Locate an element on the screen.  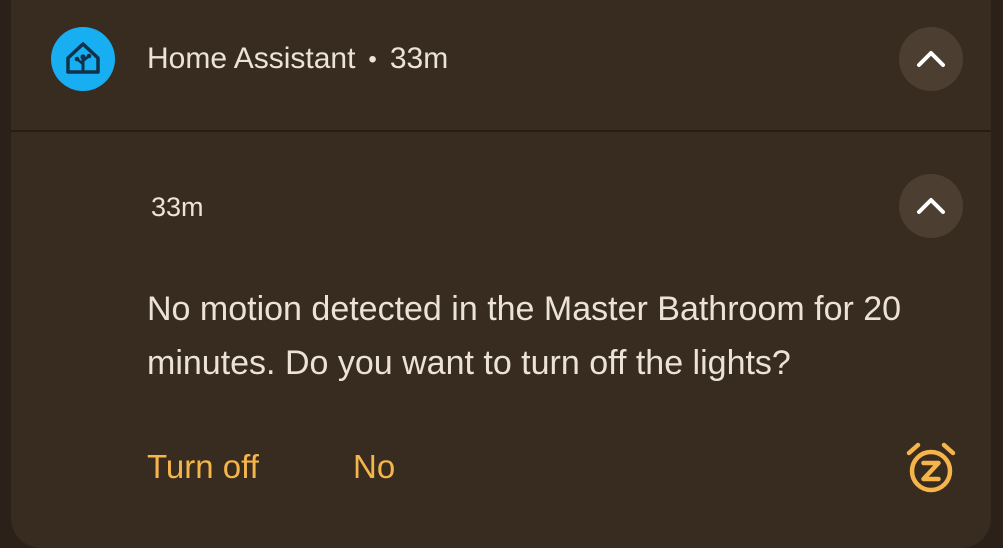
snooze-button is located at coordinates (931, 468).